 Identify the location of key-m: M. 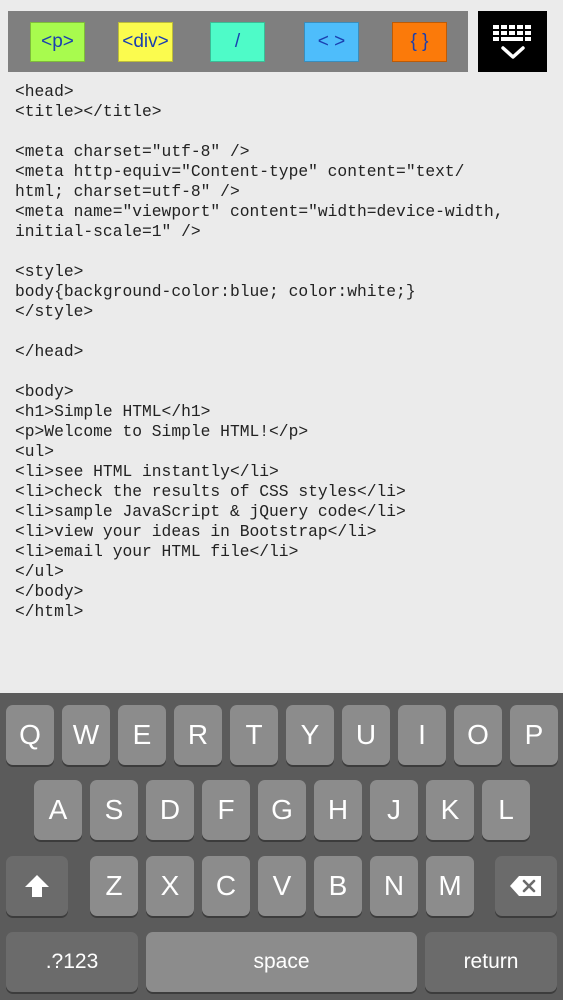
(450, 886).